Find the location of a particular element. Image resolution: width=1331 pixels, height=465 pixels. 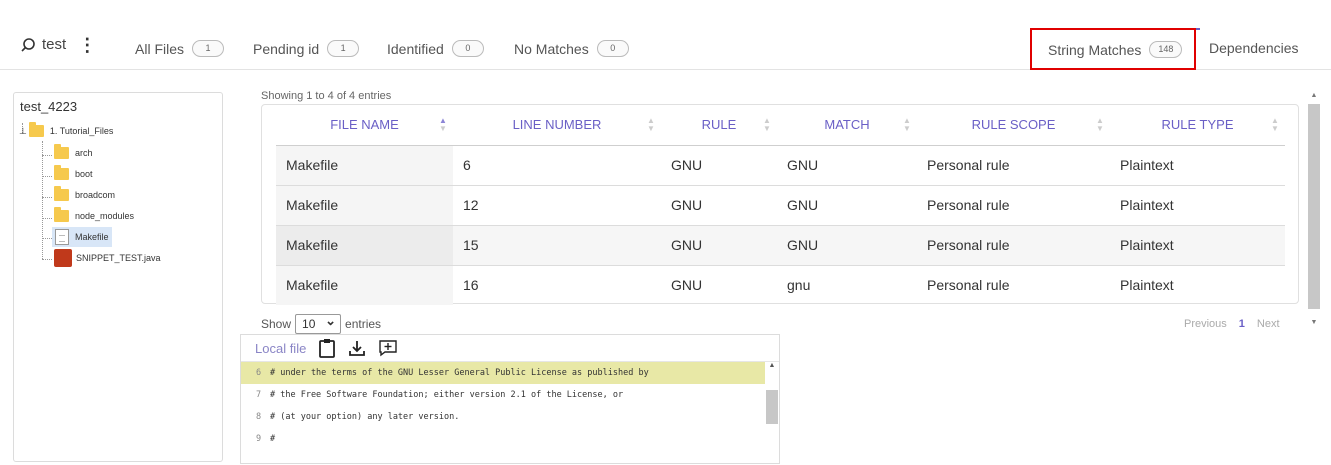

tab-identified: Identified 0 is located at coordinates (435, 48).